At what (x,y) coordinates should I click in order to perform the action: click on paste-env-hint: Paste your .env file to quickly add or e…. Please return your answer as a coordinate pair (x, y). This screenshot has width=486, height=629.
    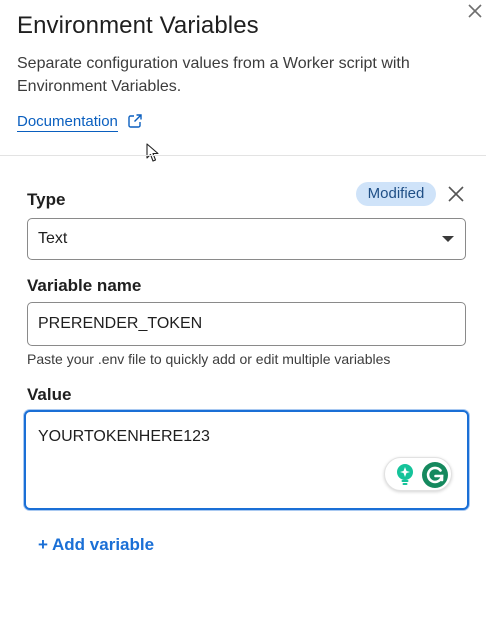
    Looking at the image, I should click on (209, 359).